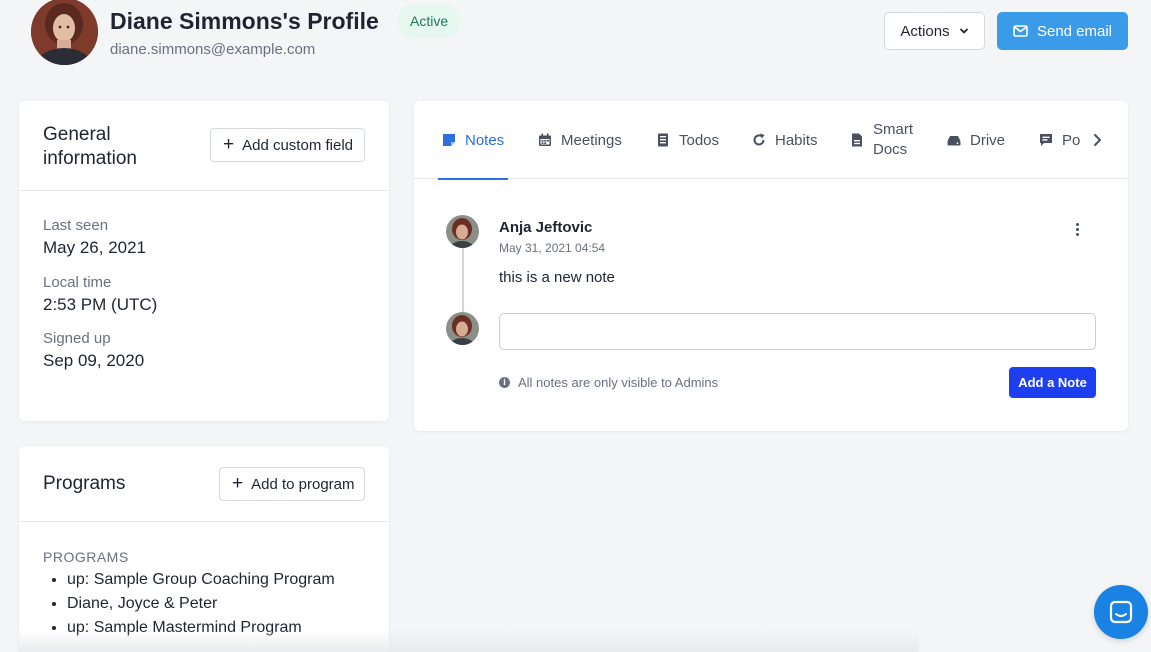 Image resolution: width=1151 pixels, height=652 pixels. I want to click on info-label: Local time, so click(77, 282).